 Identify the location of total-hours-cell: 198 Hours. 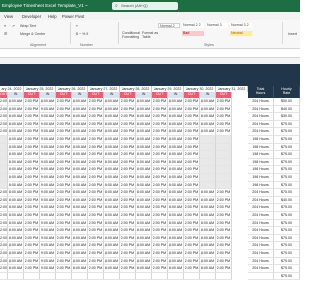
(261, 170).